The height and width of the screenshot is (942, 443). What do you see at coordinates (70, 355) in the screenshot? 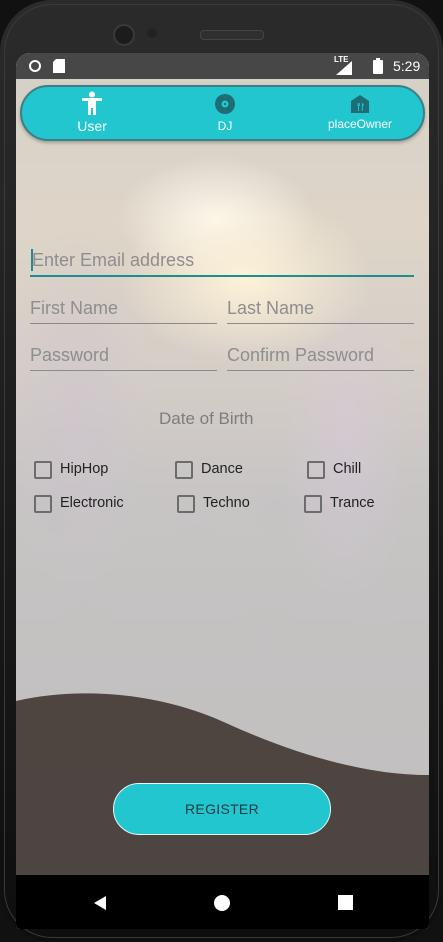
I see `password-placeholder: Password` at bounding box center [70, 355].